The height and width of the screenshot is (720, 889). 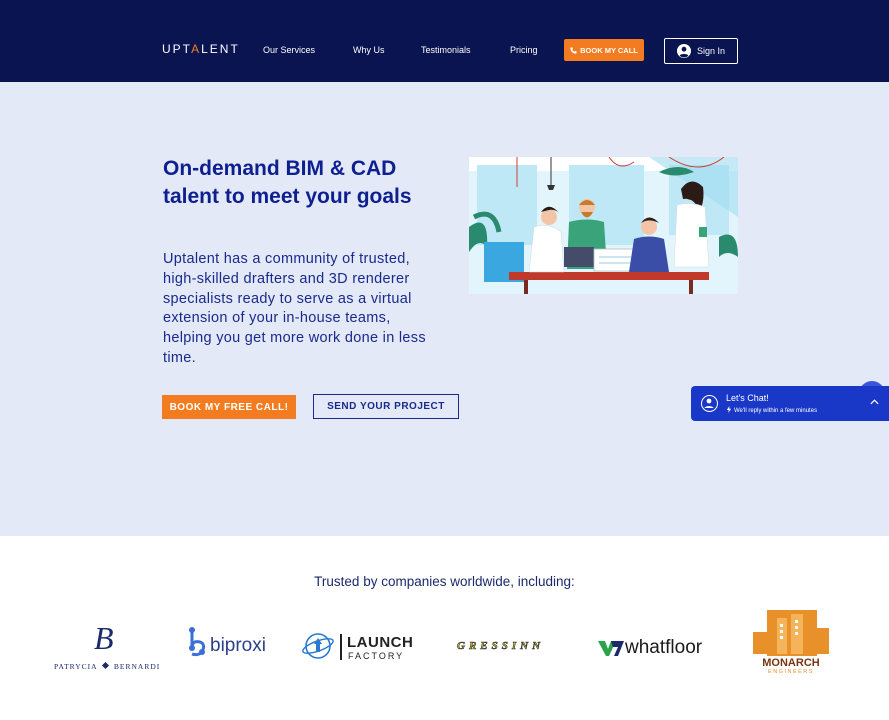 I want to click on monarch-building-icon, so click(x=791, y=633).